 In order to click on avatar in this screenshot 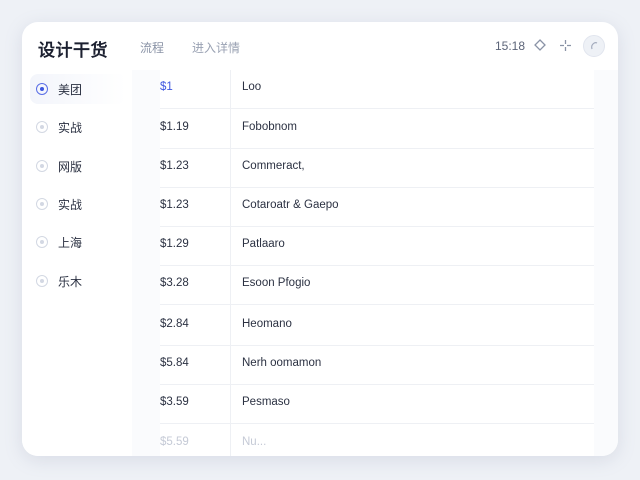, I will do `click(594, 46)`.